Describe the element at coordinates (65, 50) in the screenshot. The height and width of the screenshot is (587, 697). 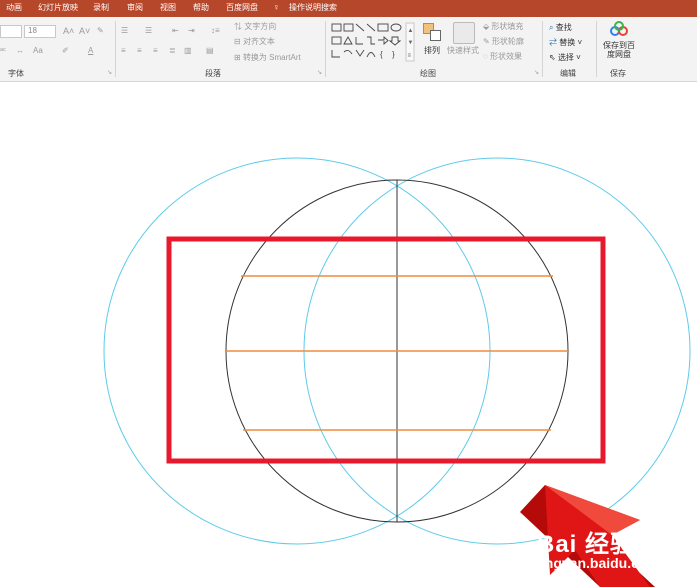
I see `highlight-icon: ✐` at that location.